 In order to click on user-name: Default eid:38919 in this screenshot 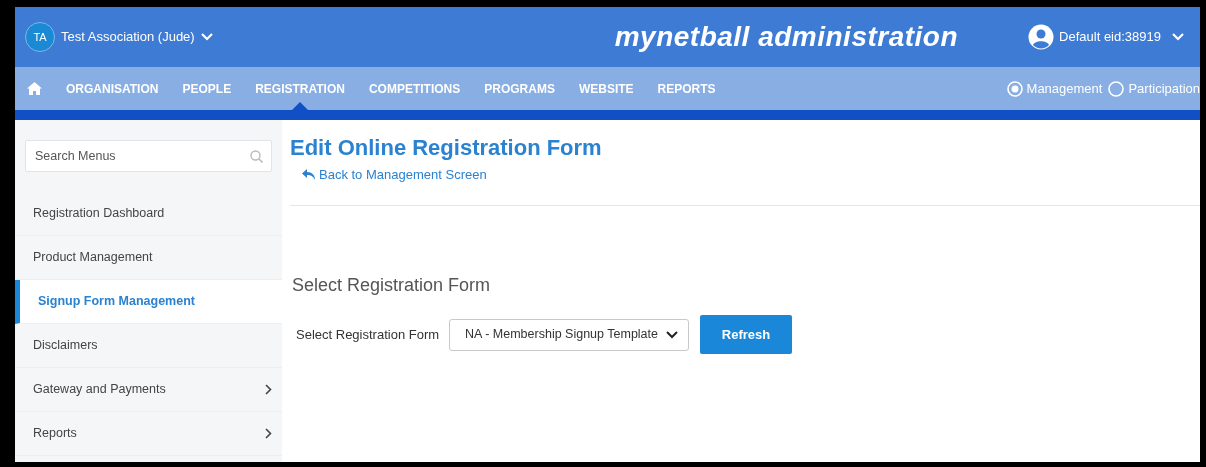, I will do `click(1110, 37)`.